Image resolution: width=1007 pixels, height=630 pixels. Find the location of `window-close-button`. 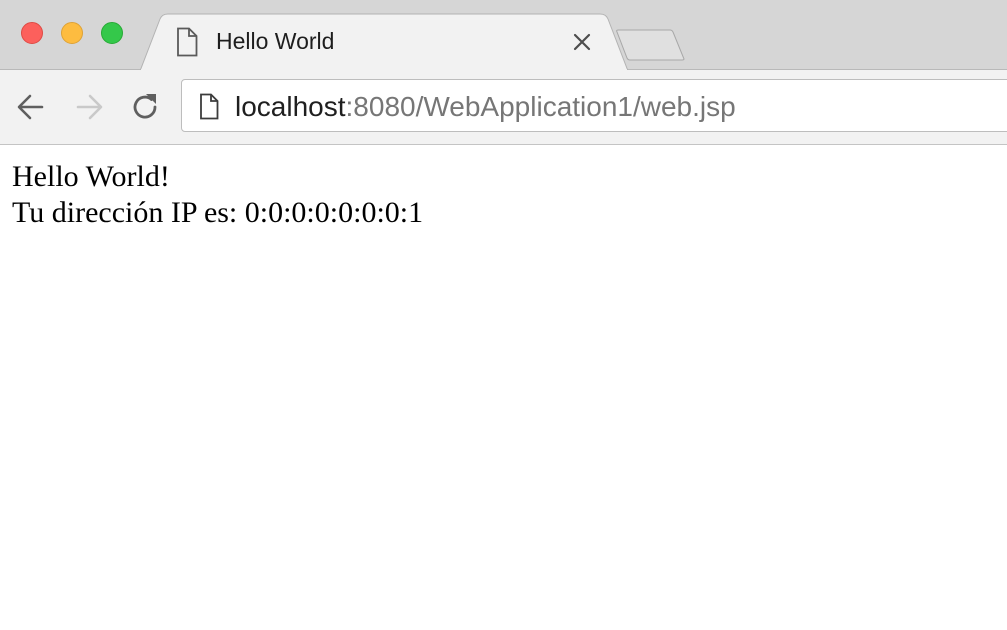

window-close-button is located at coordinates (32, 33).